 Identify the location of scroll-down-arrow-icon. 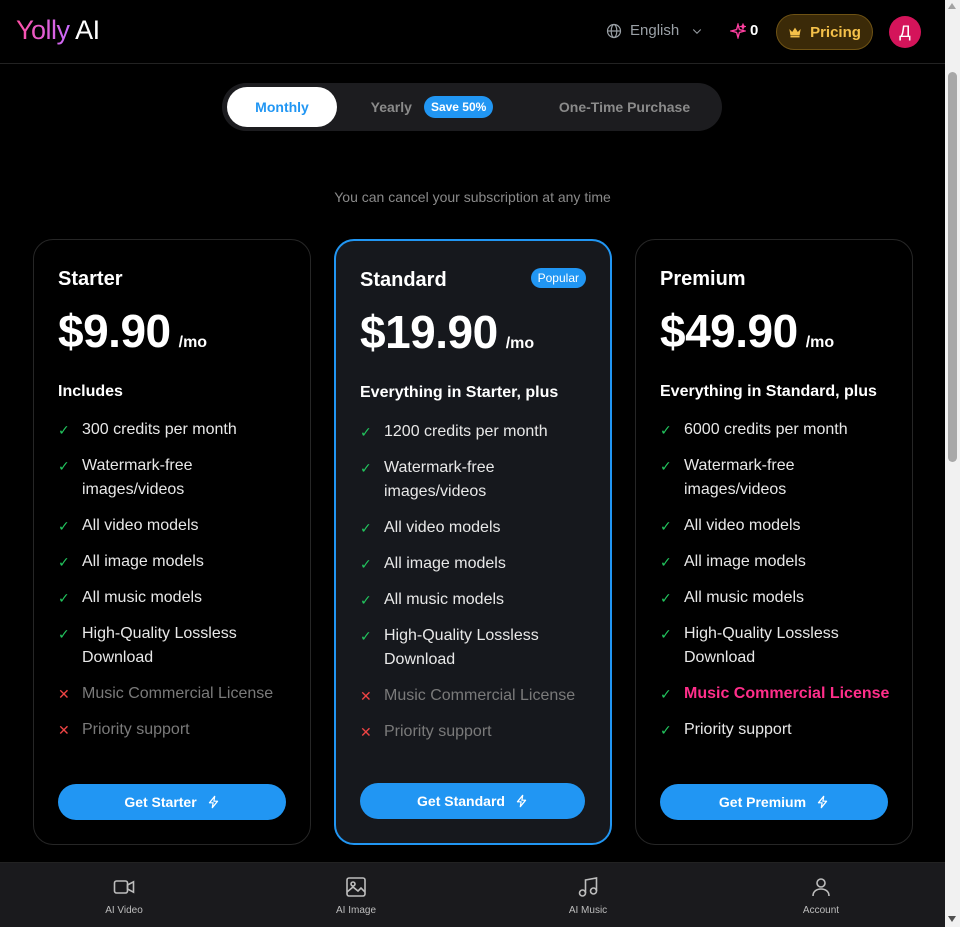
(952, 919).